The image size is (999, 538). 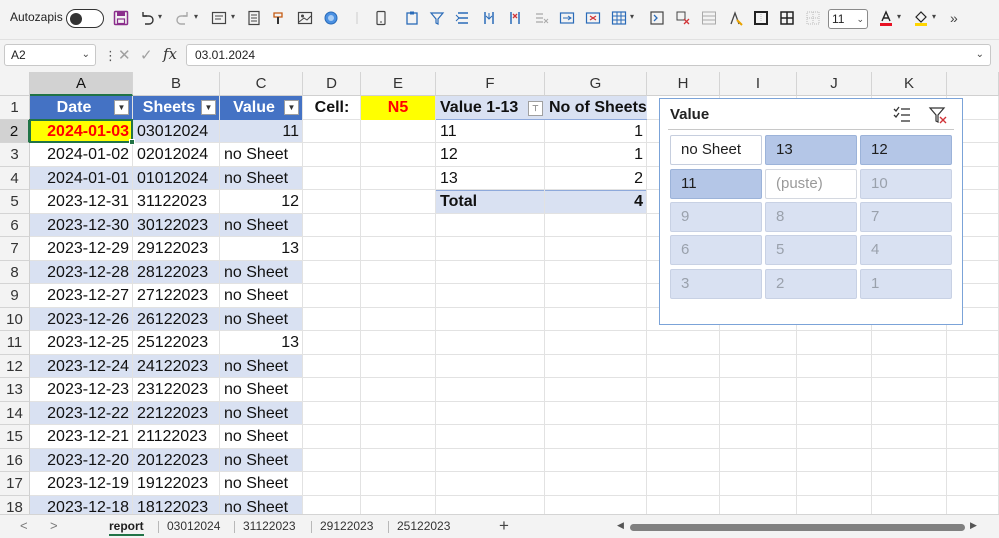 What do you see at coordinates (332, 84) in the screenshot?
I see `column-header-d: D` at bounding box center [332, 84].